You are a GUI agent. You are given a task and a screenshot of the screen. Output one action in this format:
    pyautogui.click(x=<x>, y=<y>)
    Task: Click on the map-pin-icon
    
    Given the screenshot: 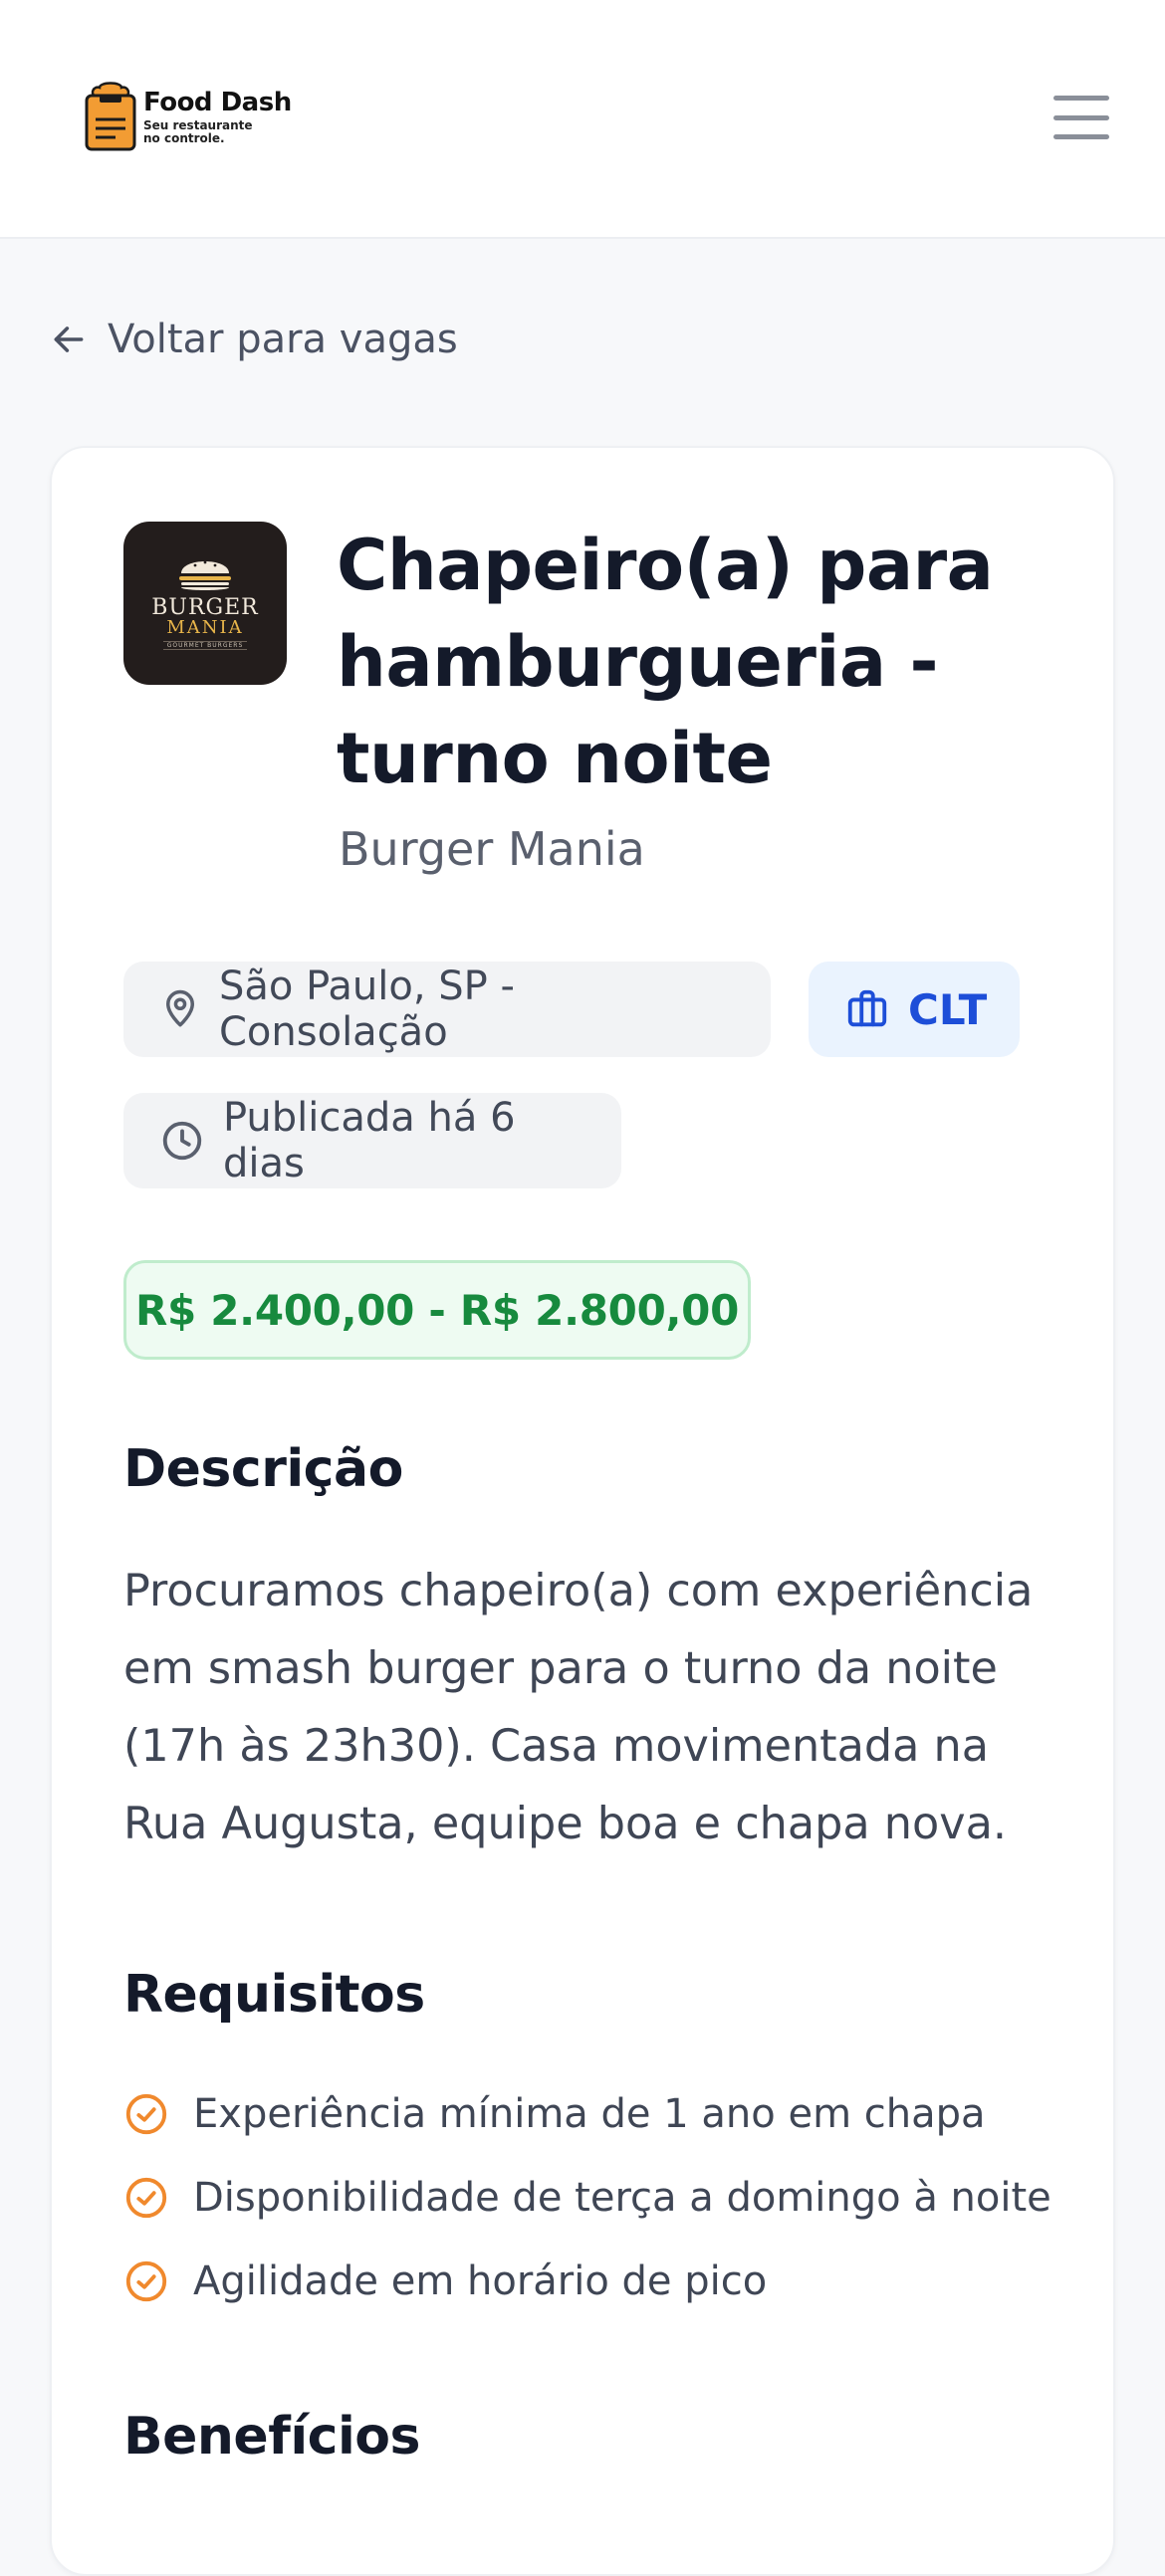 What is the action you would take?
    pyautogui.click(x=180, y=1008)
    